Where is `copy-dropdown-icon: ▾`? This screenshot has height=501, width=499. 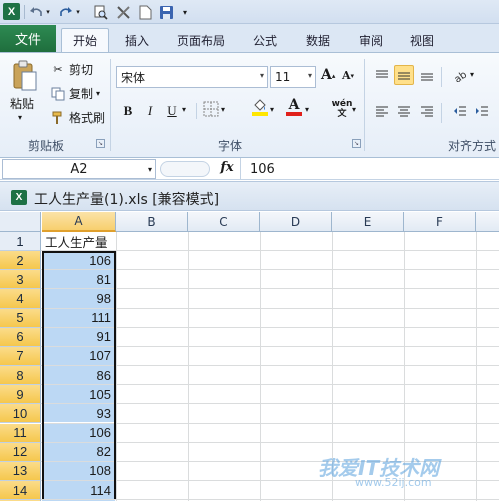
copy-dropdown-icon: ▾ is located at coordinates (98, 93).